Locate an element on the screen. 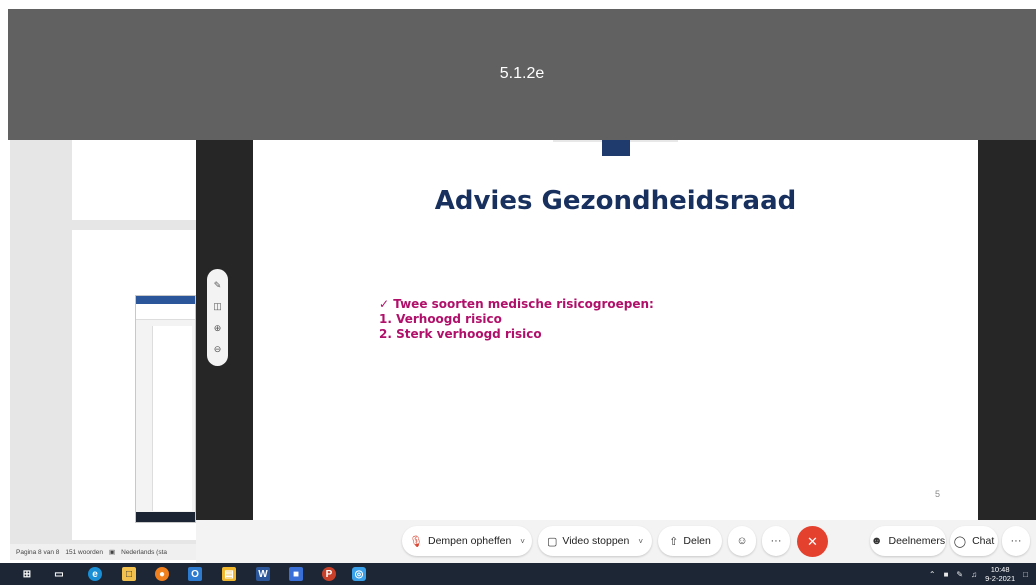 This screenshot has height=585, width=1036. chat-button: ◯ Chat is located at coordinates (974, 541).